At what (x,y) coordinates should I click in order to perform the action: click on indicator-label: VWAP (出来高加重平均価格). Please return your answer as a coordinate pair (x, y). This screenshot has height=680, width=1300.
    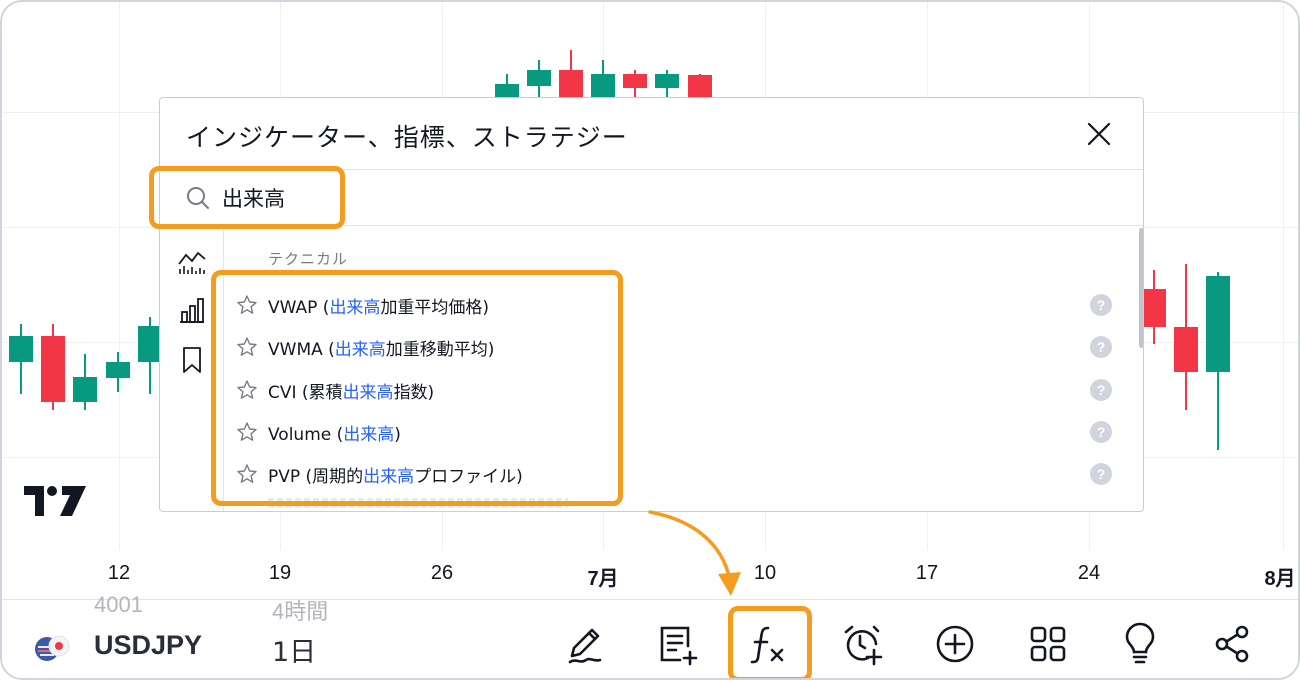
    Looking at the image, I should click on (378, 305).